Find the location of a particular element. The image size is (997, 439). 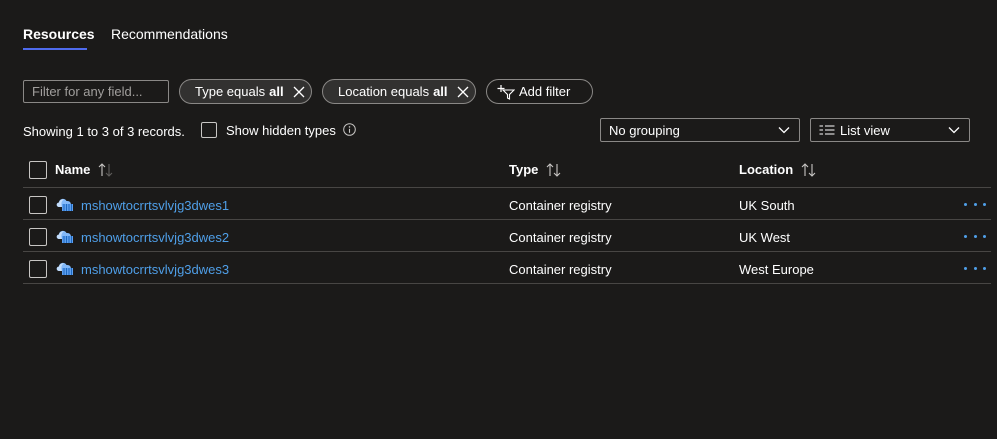

type-filter-prefix: Type equals is located at coordinates (230, 91).